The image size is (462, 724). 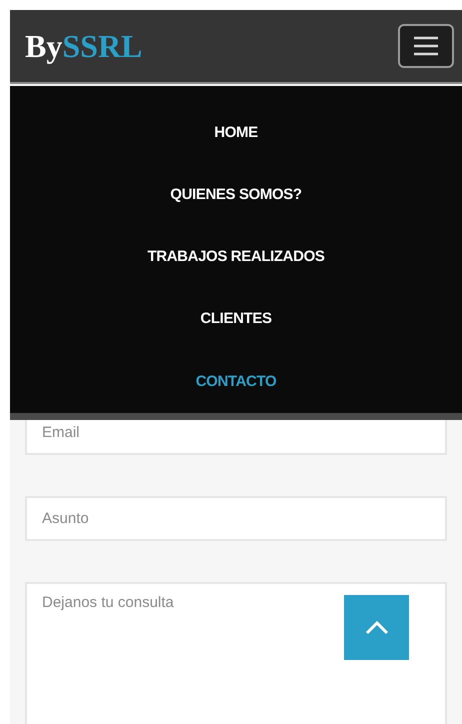 I want to click on menu-button, so click(x=426, y=46).